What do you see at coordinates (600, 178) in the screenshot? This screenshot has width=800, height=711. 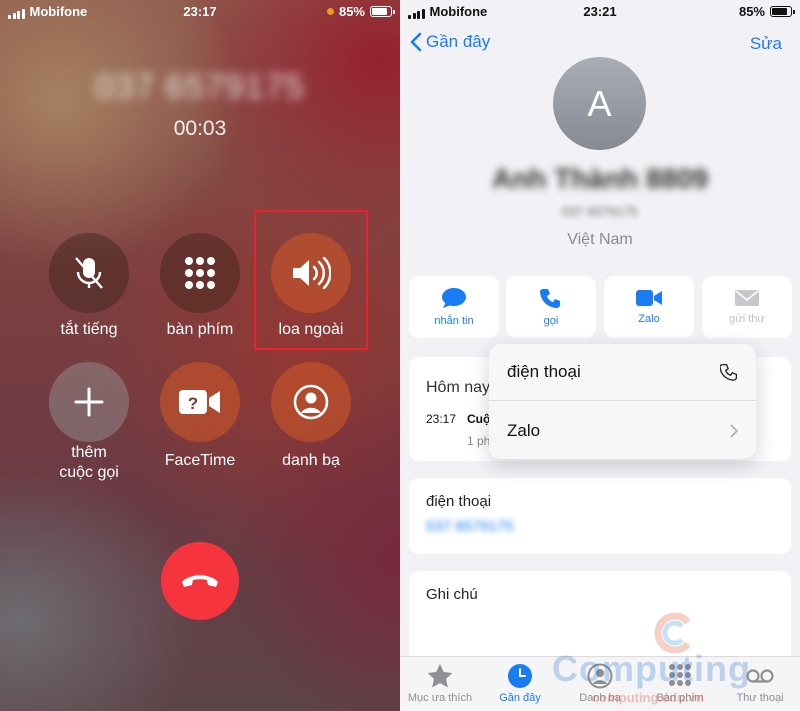 I see `contact-name: Anh Thành 8809` at bounding box center [600, 178].